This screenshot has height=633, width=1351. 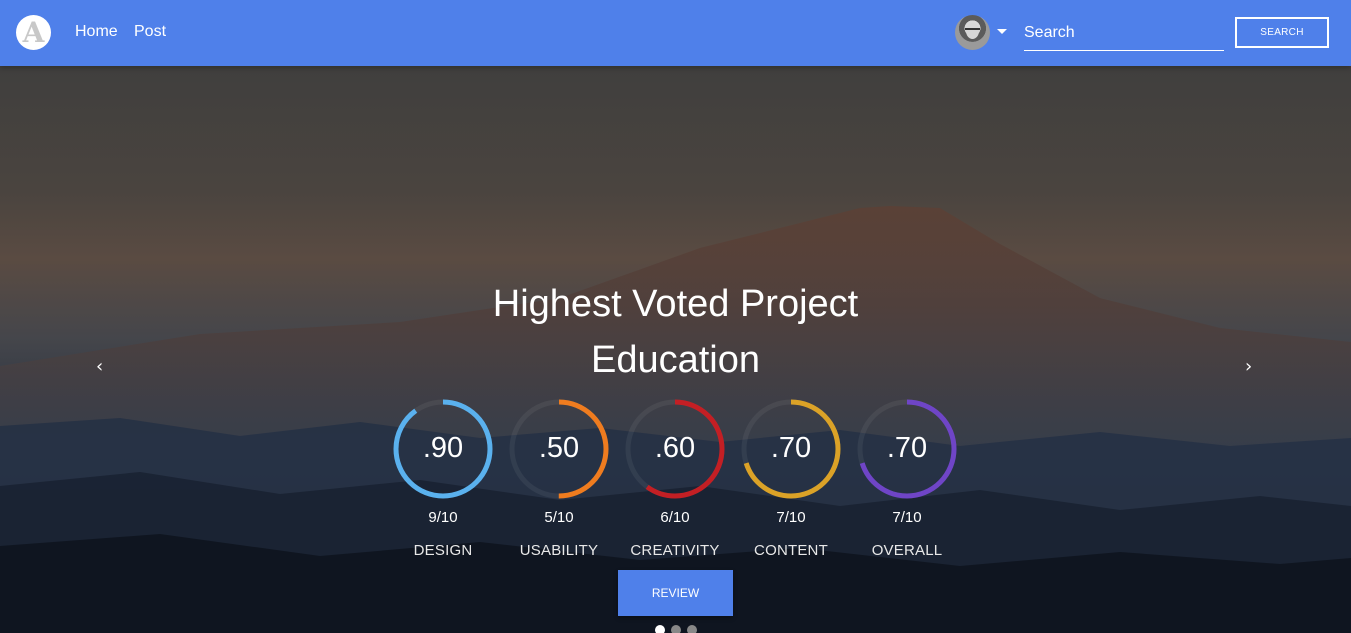 What do you see at coordinates (443, 478) in the screenshot?
I see `gauge-design: .90 9/10 DESIGN` at bounding box center [443, 478].